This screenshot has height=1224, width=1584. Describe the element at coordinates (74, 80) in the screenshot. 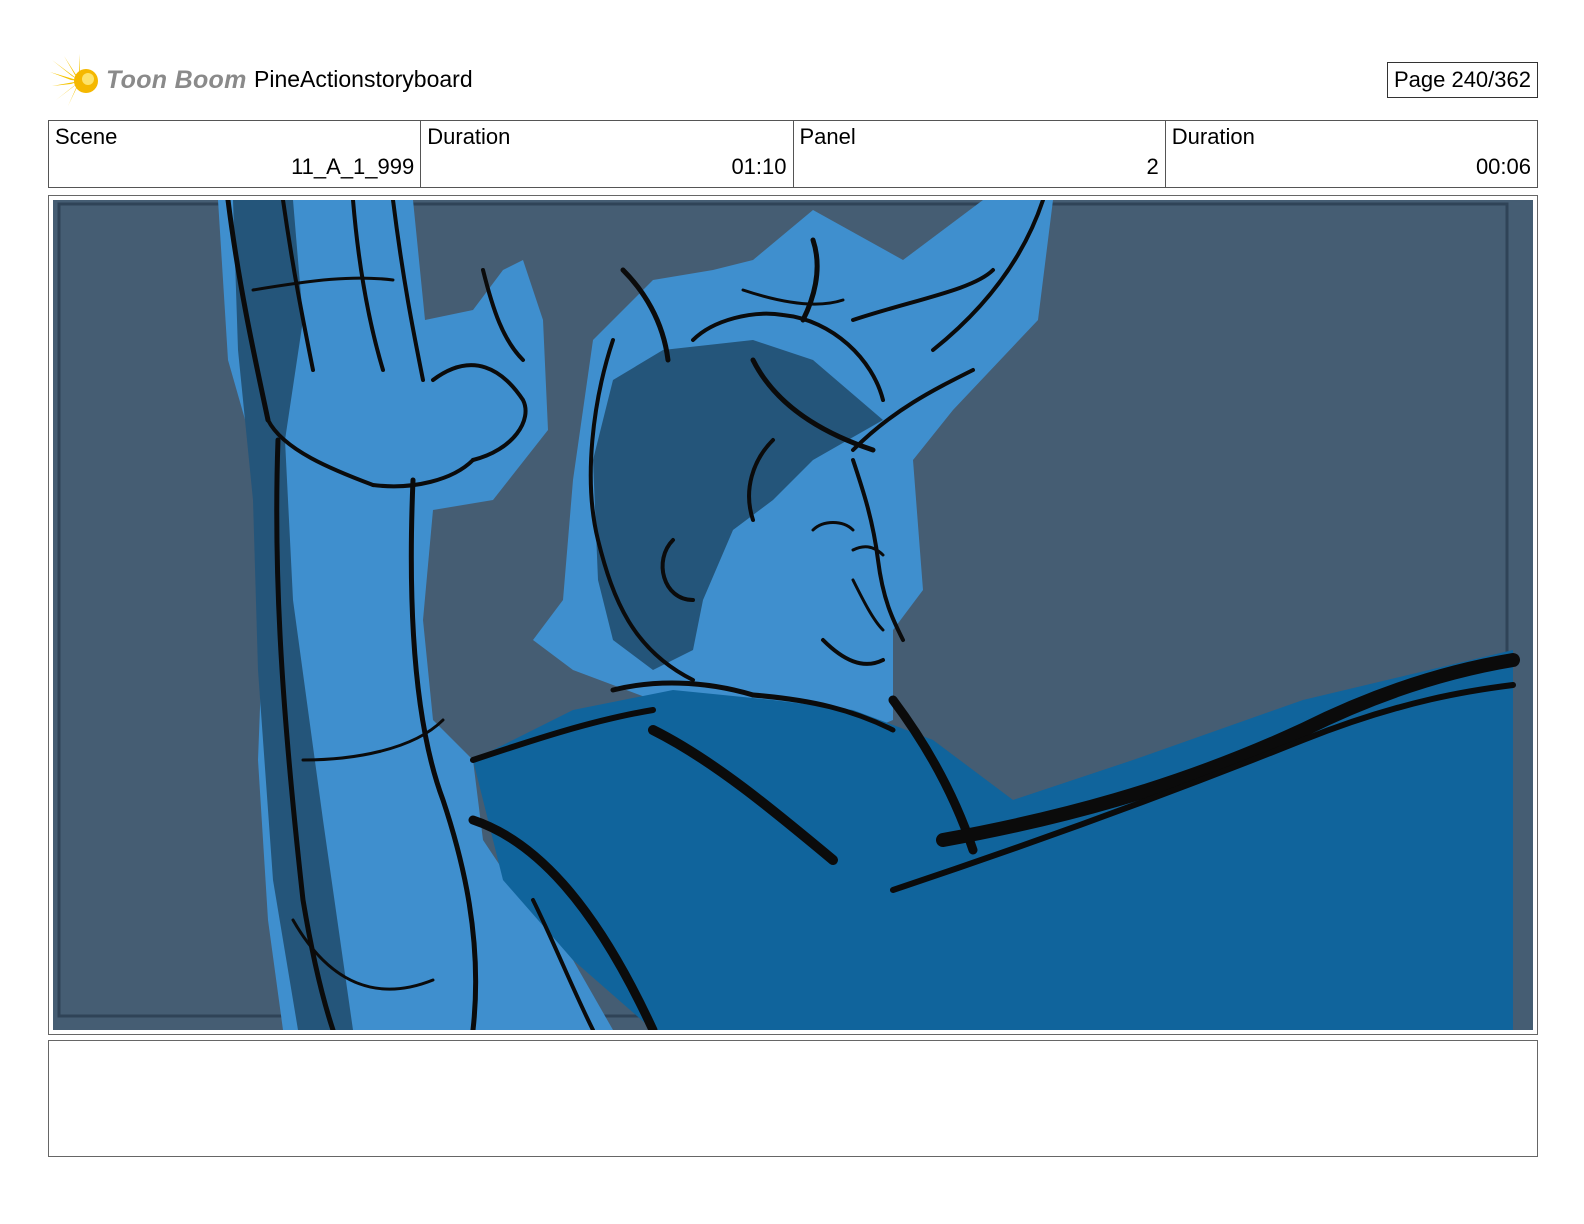

I see `toon-boom-sunburst-icon` at that location.